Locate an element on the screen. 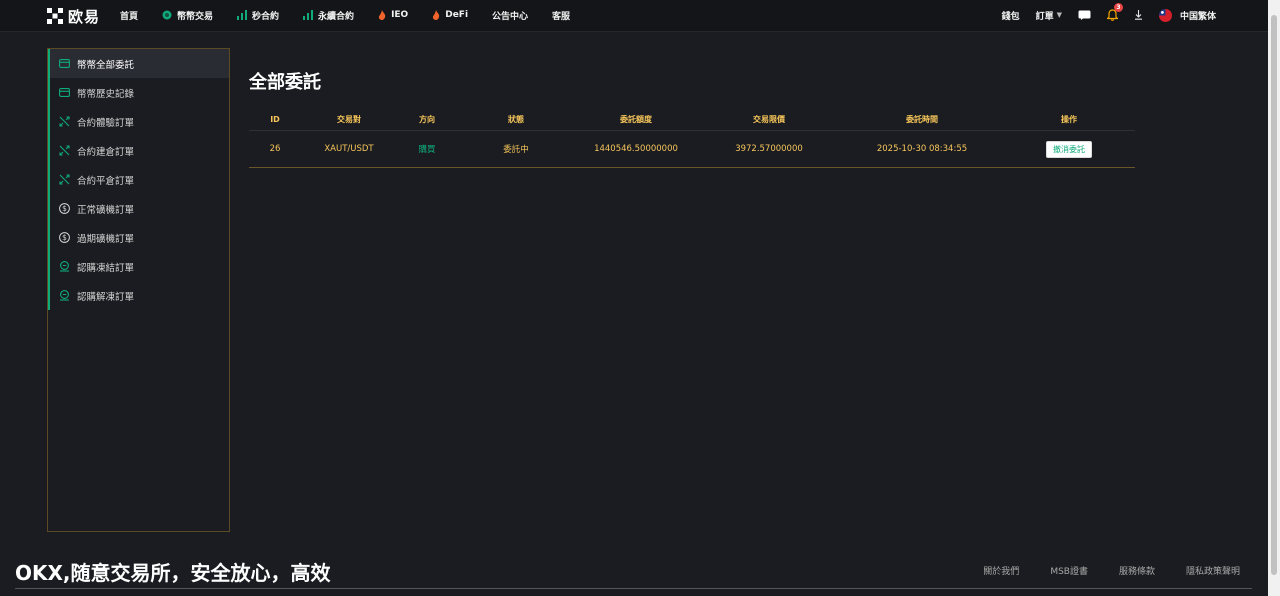  nav-item-label: 幣幣交易 is located at coordinates (195, 16).